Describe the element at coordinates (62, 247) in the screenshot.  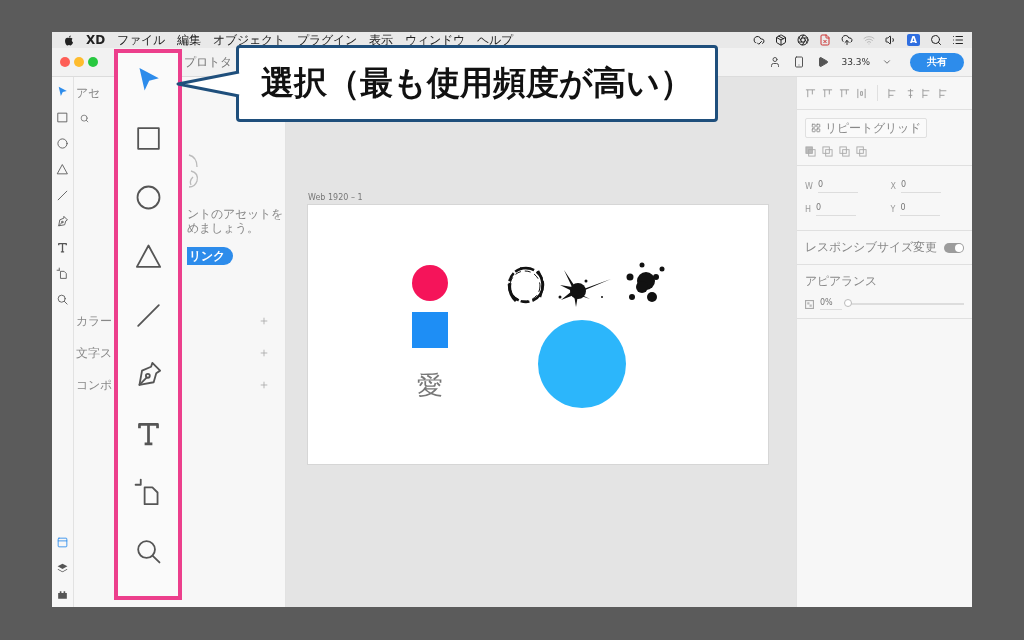
I see `text-icon` at that location.